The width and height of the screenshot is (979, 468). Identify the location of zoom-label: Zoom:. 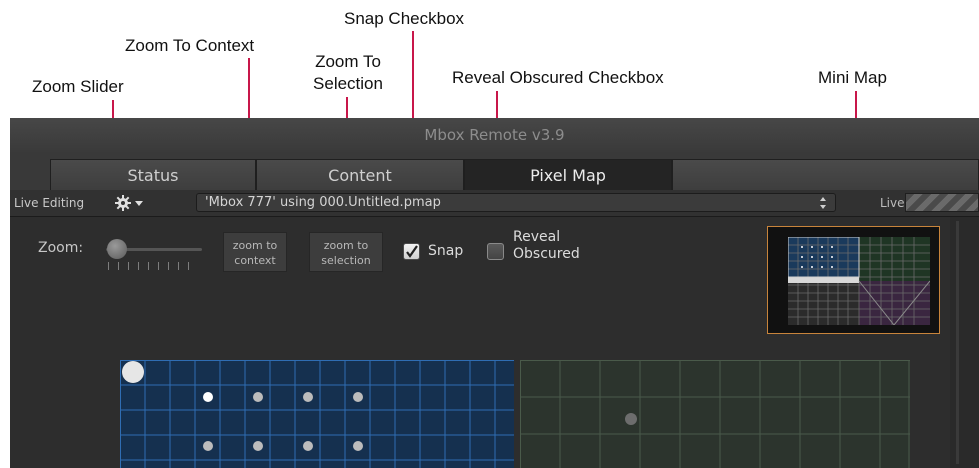
(61, 248).